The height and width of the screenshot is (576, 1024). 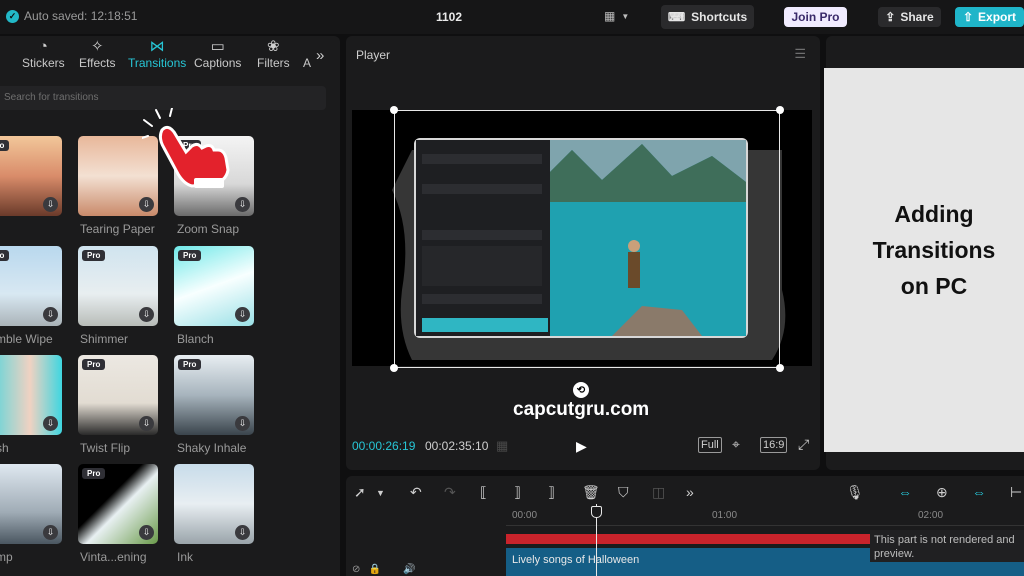 What do you see at coordinates (97, 63) in the screenshot?
I see `tab-label: Effects` at bounding box center [97, 63].